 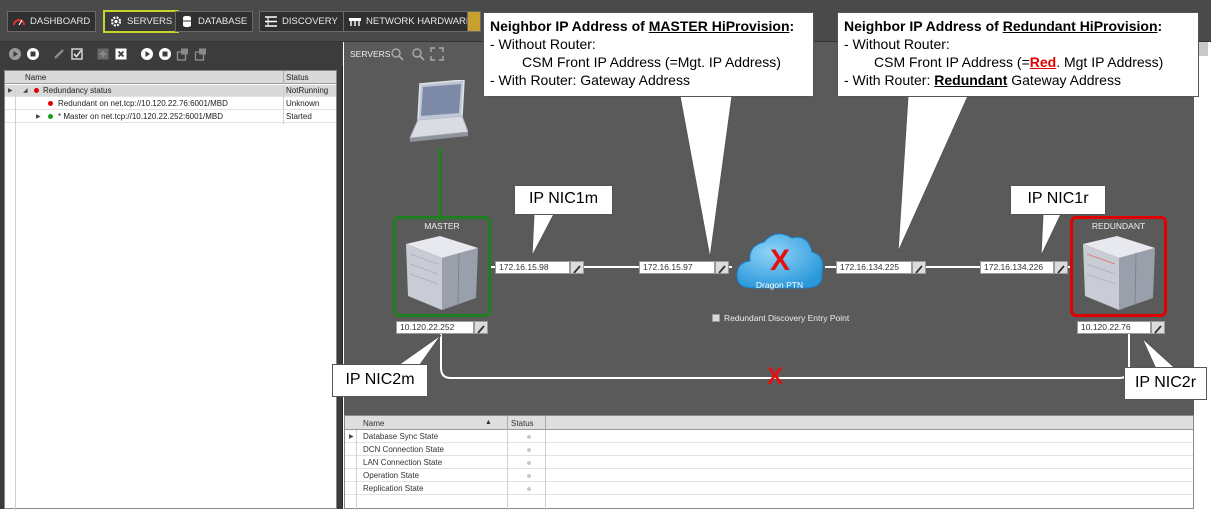 What do you see at coordinates (183, 54) in the screenshot?
I see `export-icon` at bounding box center [183, 54].